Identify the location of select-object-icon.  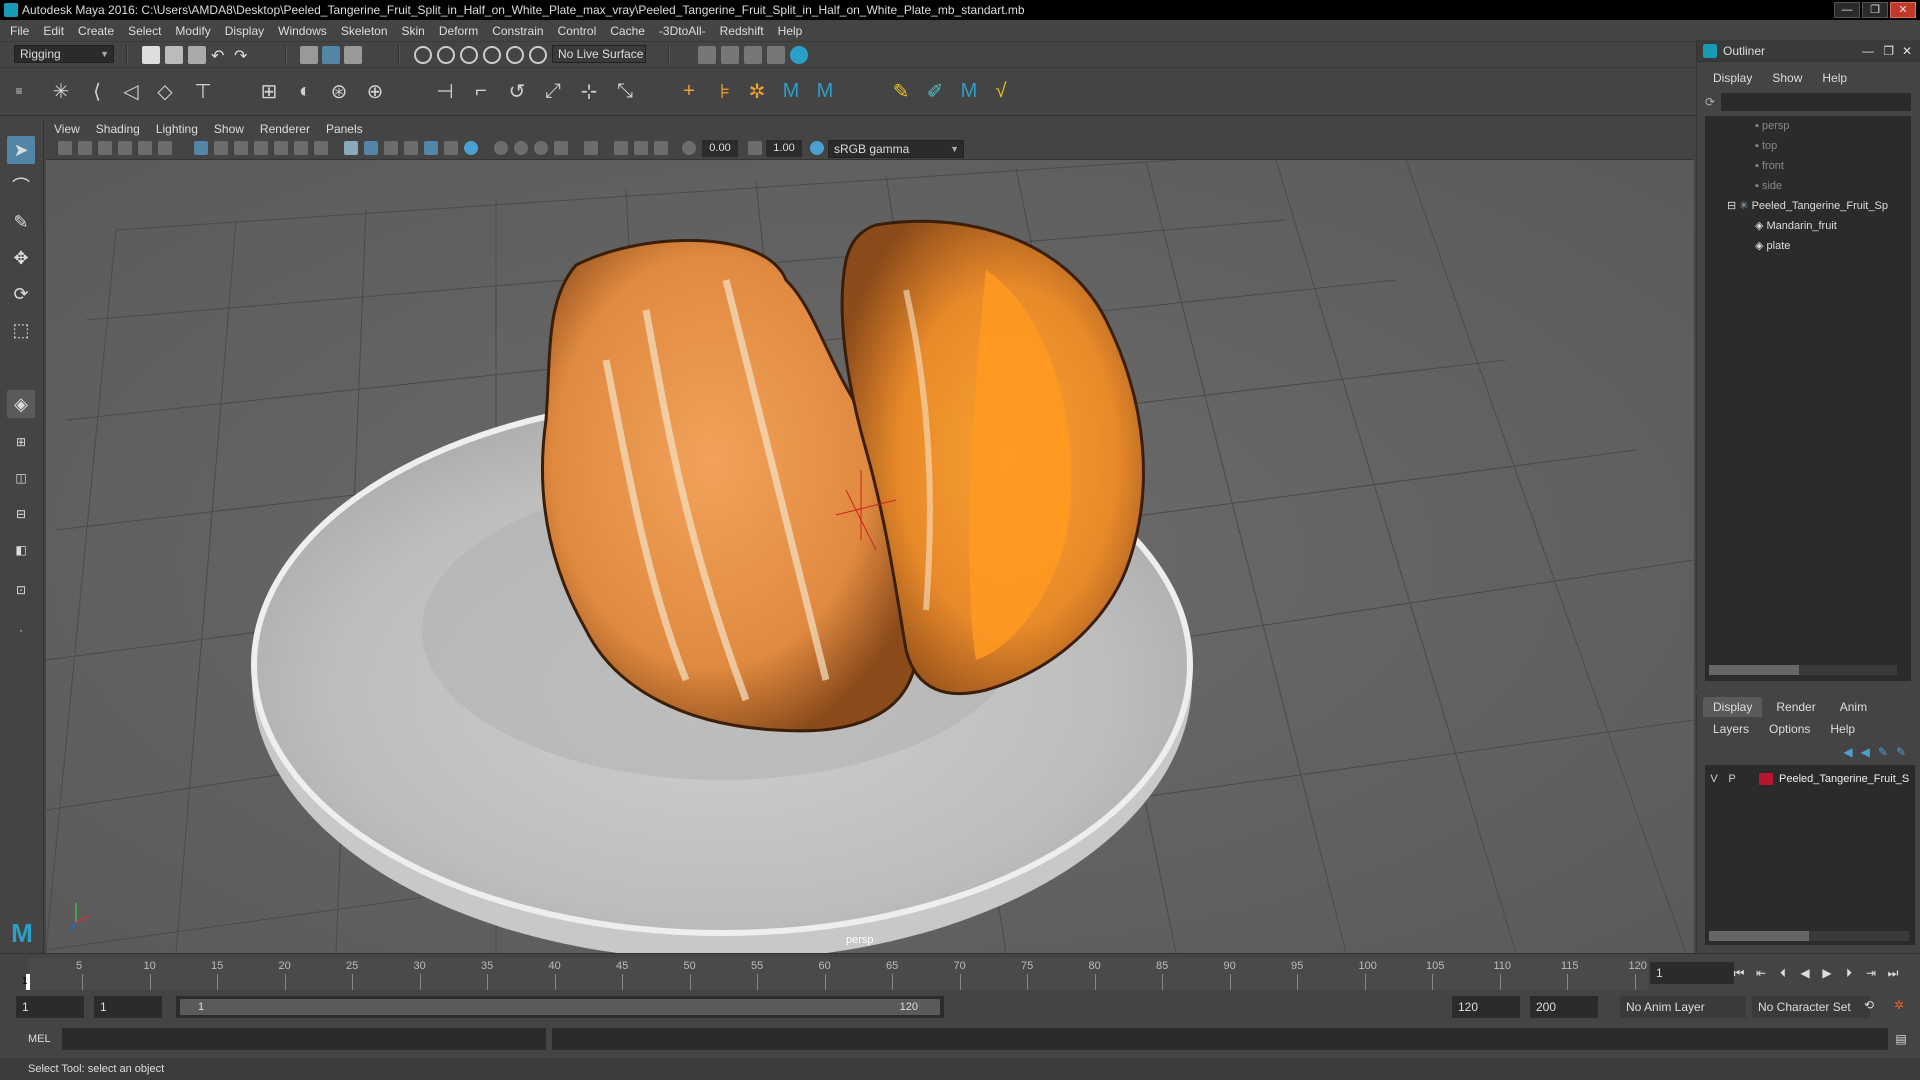
(331, 55).